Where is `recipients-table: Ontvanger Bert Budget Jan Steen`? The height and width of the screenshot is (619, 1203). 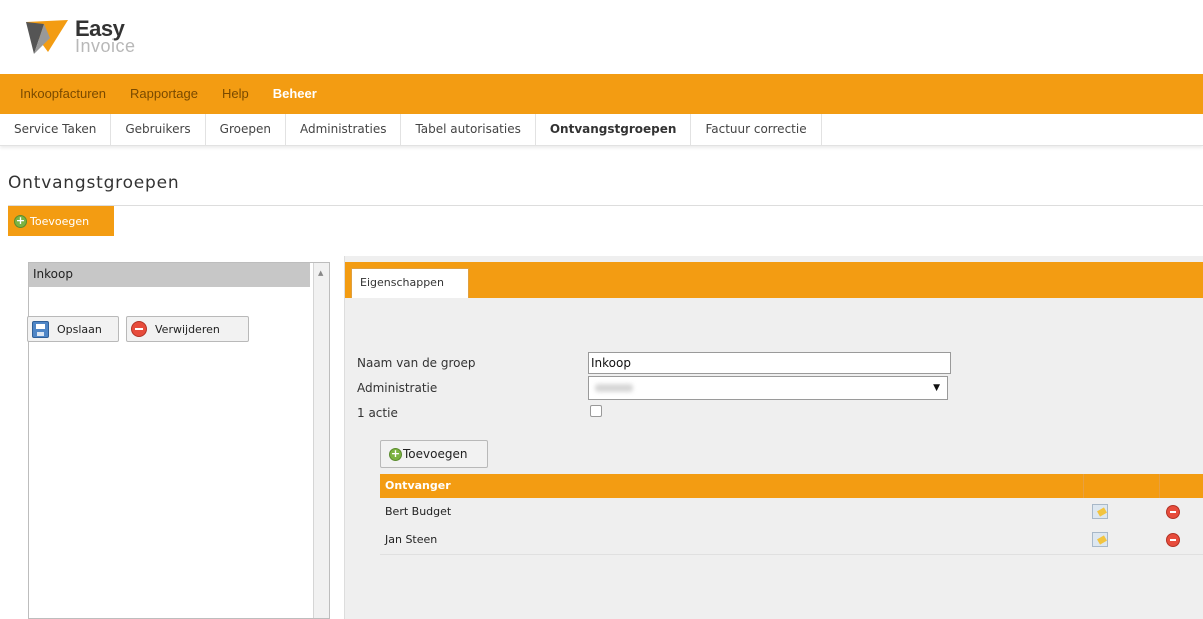
recipients-table: Ontvanger Bert Budget Jan Steen is located at coordinates (791, 514).